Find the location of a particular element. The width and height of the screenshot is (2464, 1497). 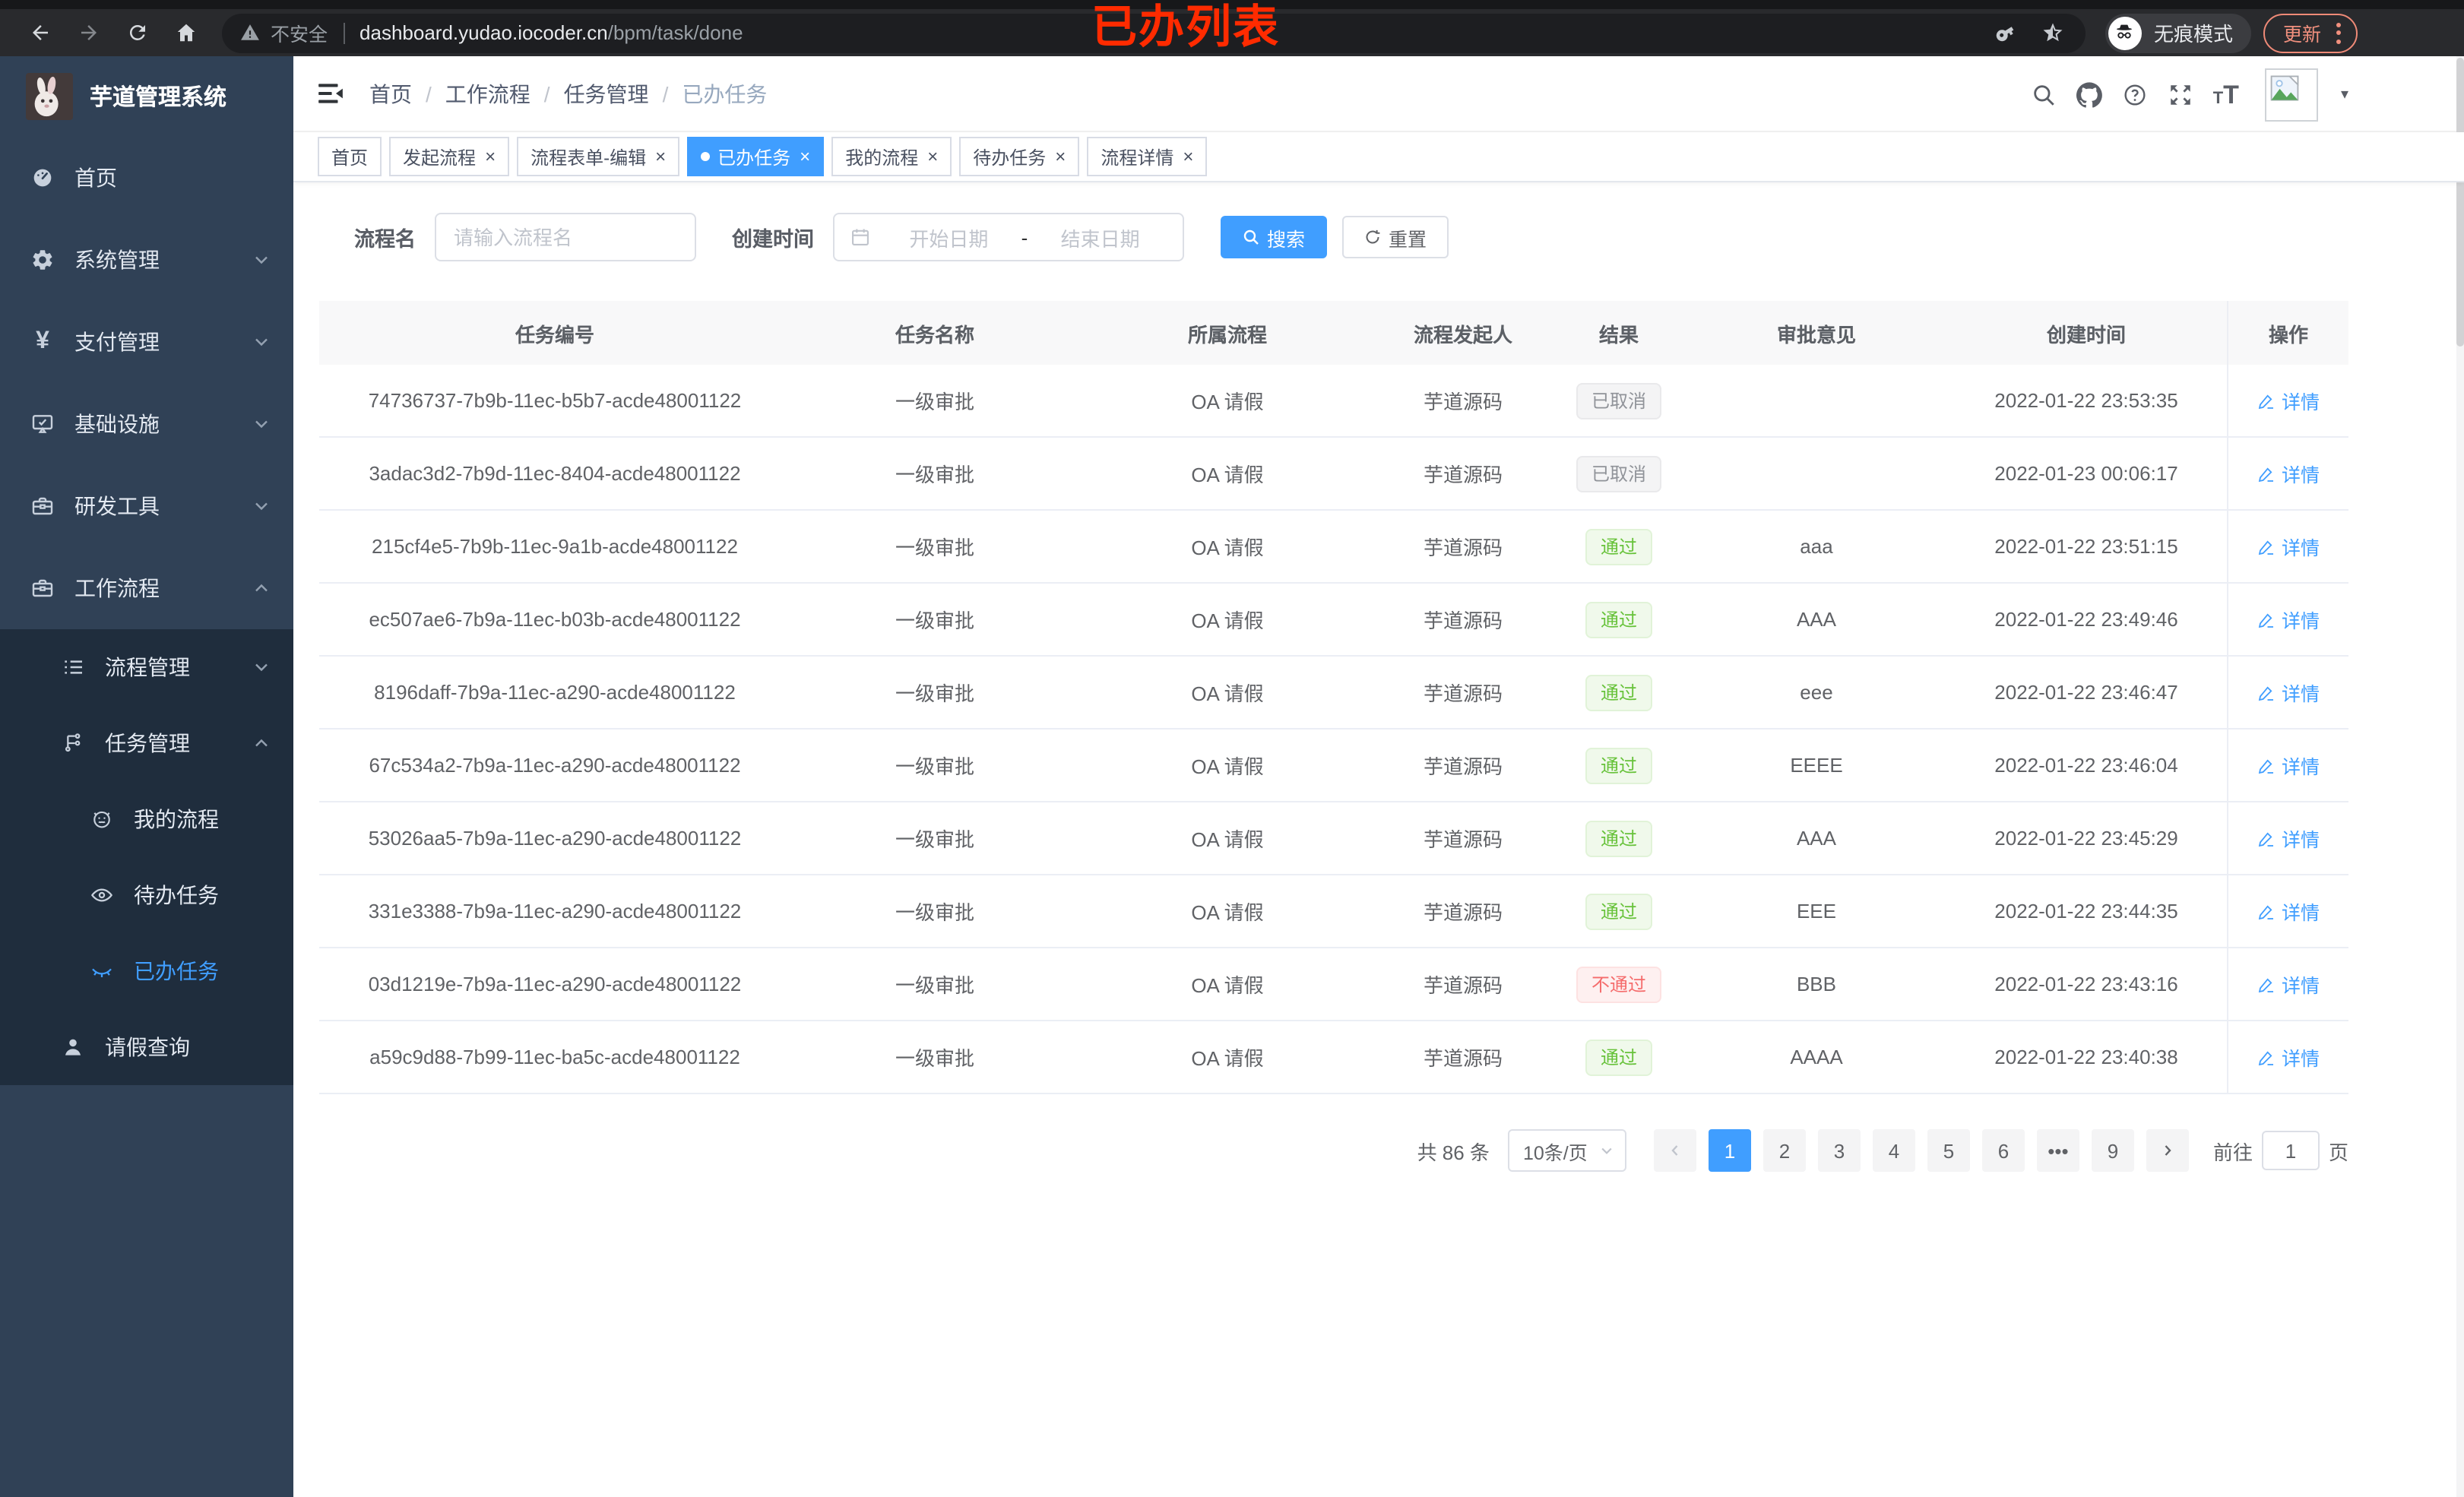

security-label: 不安全 is located at coordinates (299, 32).